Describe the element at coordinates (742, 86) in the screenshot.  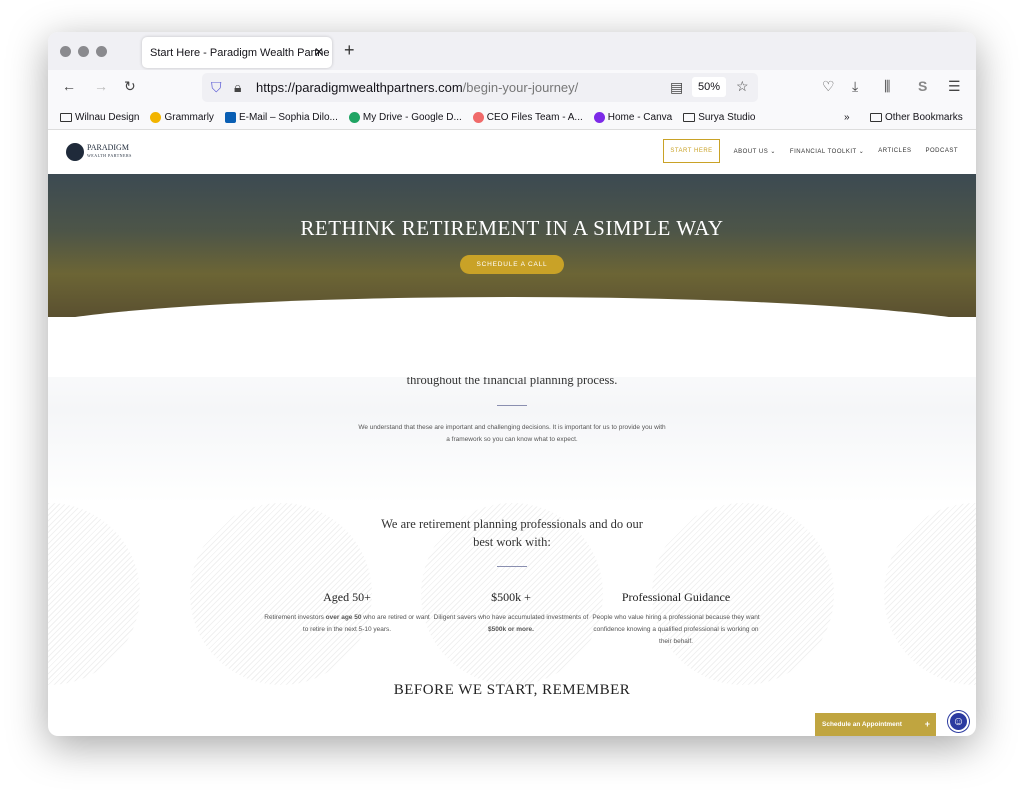
I see `bookmark-star-icon: ☆` at that location.